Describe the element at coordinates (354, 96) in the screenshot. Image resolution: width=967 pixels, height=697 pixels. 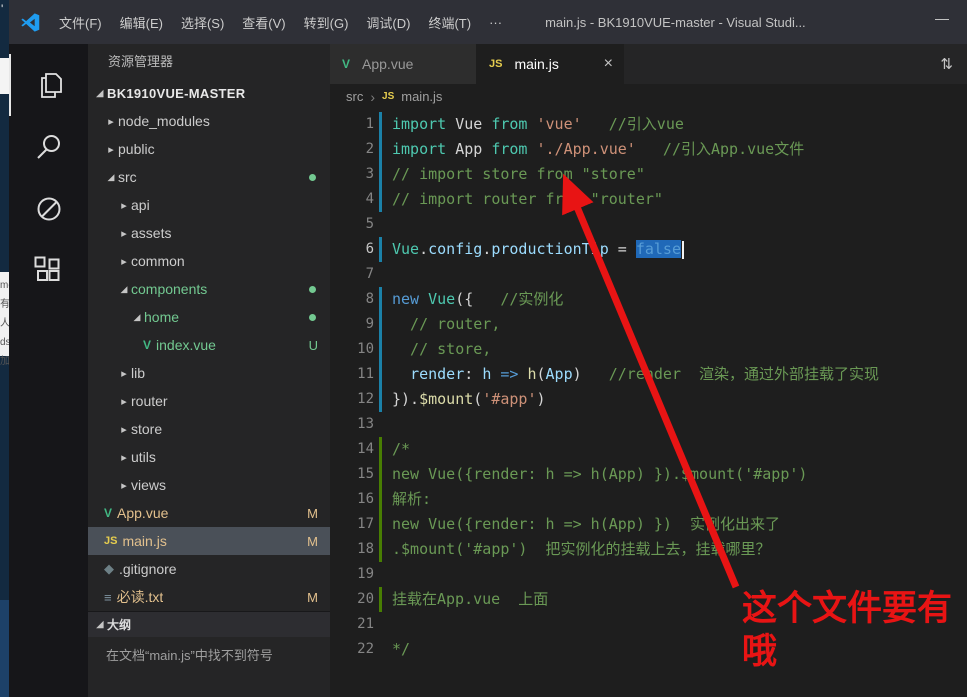
I see `breadcrumb-item-src: src` at that location.